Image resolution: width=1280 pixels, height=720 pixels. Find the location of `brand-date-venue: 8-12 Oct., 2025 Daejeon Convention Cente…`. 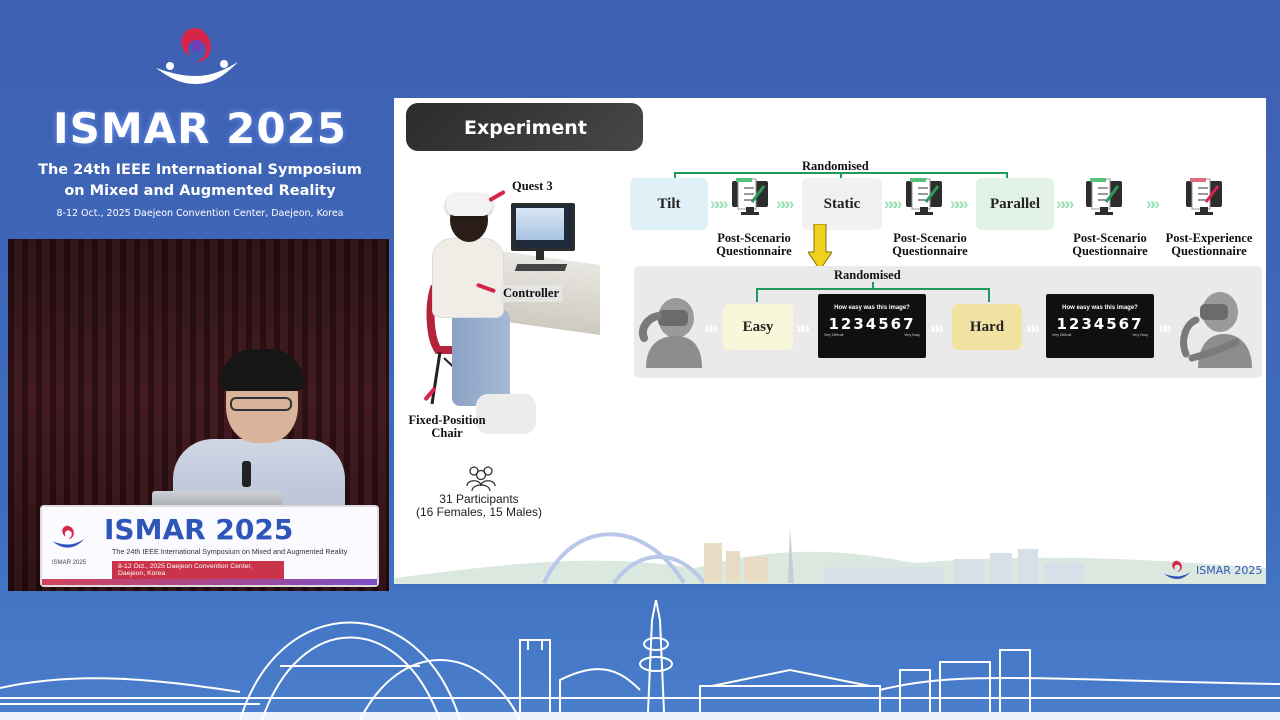

brand-date-venue: 8-12 Oct., 2025 Daejeon Convention Cente… is located at coordinates (200, 213).